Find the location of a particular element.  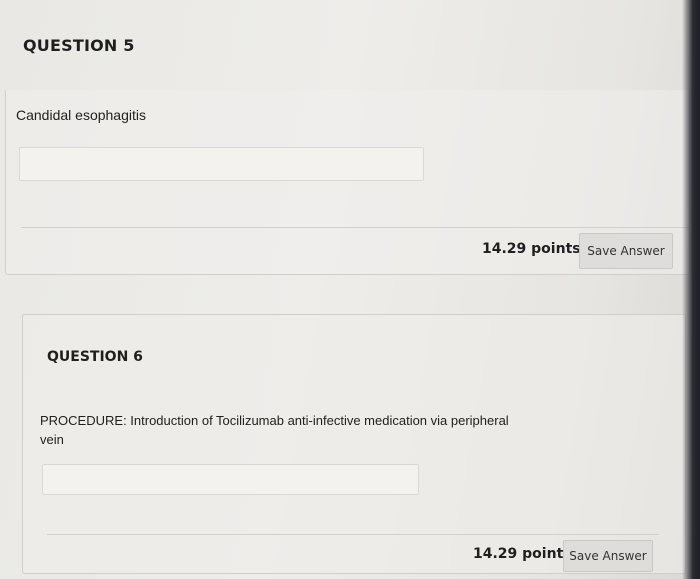

question-6-divider is located at coordinates (353, 534).